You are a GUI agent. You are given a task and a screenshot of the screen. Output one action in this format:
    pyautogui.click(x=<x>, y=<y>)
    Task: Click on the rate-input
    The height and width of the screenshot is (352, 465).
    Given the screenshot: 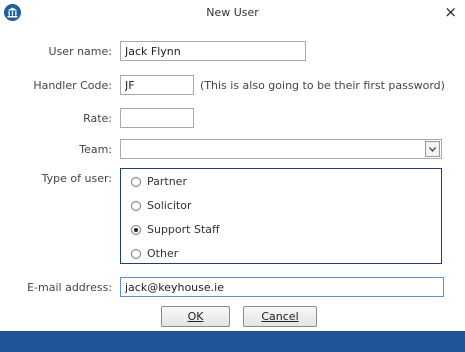 What is the action you would take?
    pyautogui.click(x=157, y=118)
    